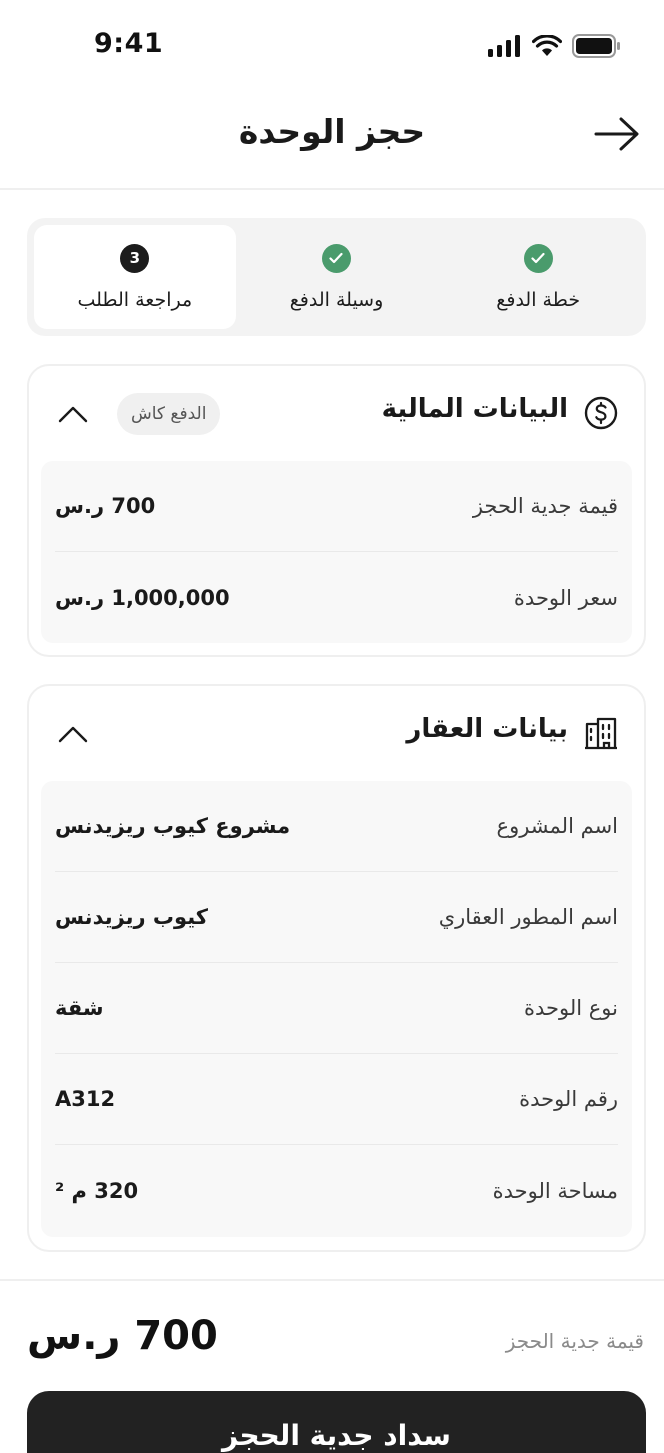  What do you see at coordinates (336, 506) in the screenshot?
I see `detail-row: قيمة جدية الحجز 700 ر.س` at bounding box center [336, 506].